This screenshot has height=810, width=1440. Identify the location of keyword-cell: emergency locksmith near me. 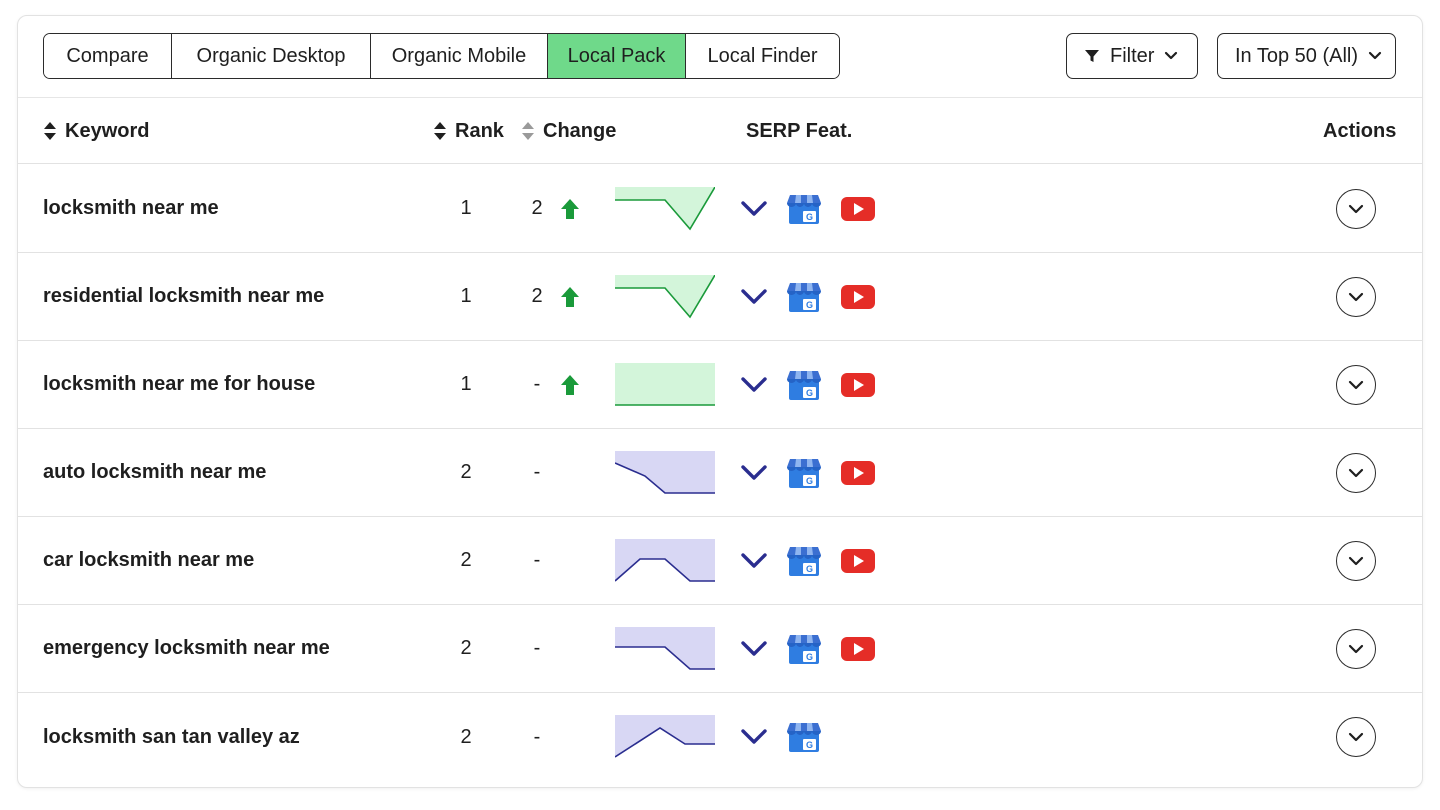
(186, 648).